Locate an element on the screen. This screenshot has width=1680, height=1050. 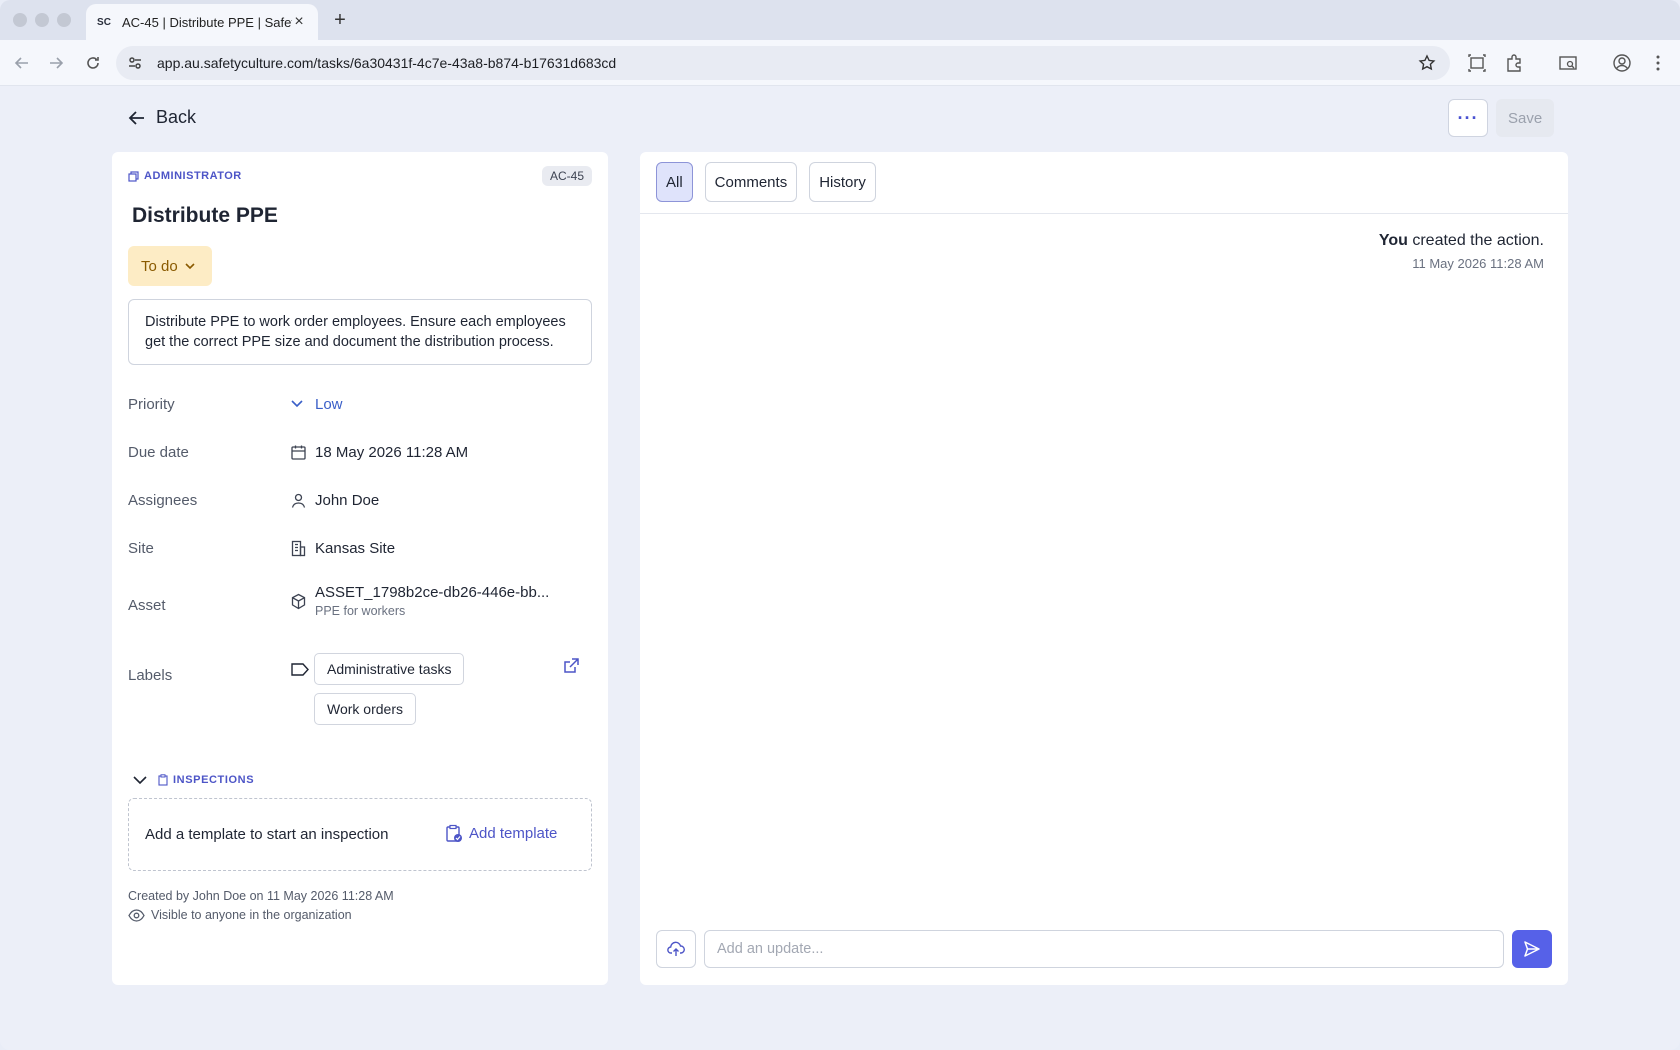
inspections-label: INSPECTIONS is located at coordinates (206, 780).